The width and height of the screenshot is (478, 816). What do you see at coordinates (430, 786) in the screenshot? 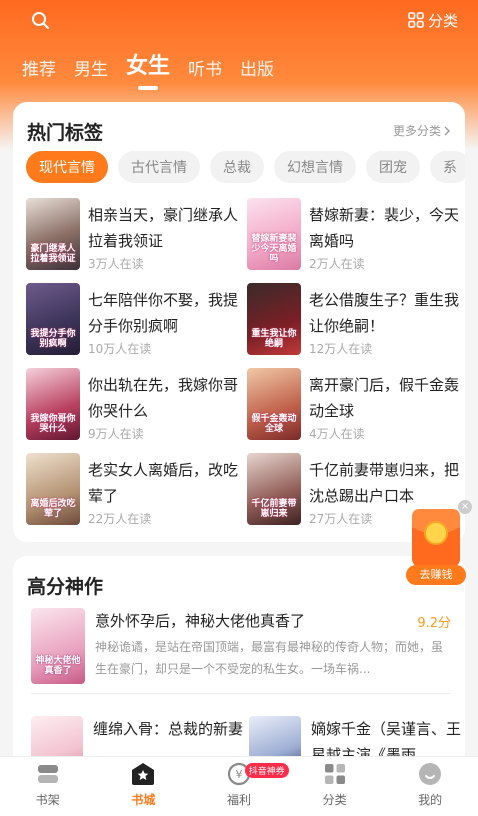
I see `nav-profile: 我的` at bounding box center [430, 786].